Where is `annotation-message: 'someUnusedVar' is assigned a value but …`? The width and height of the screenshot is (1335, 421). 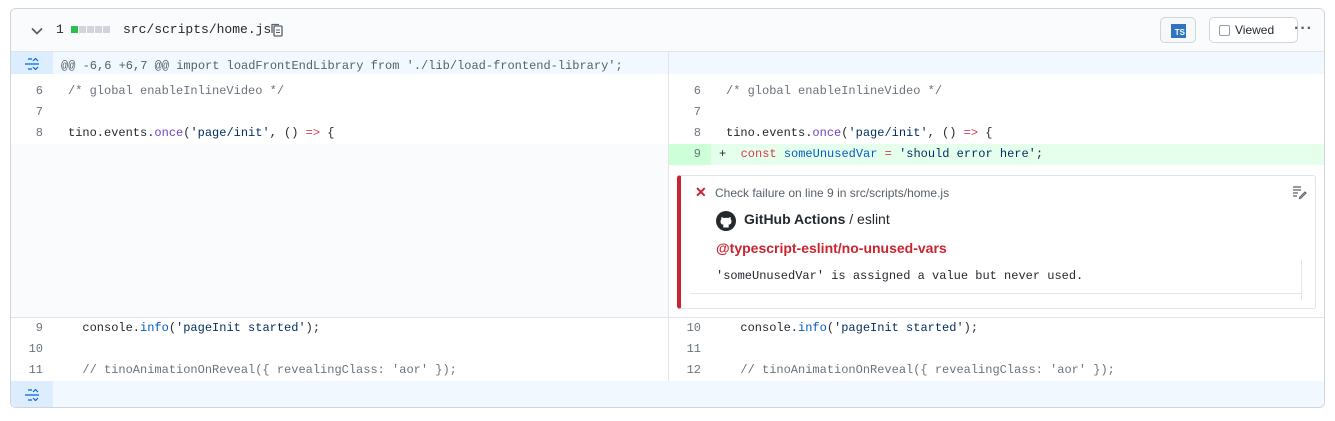 annotation-message: 'someUnusedVar' is assigned a value but … is located at coordinates (900, 276).